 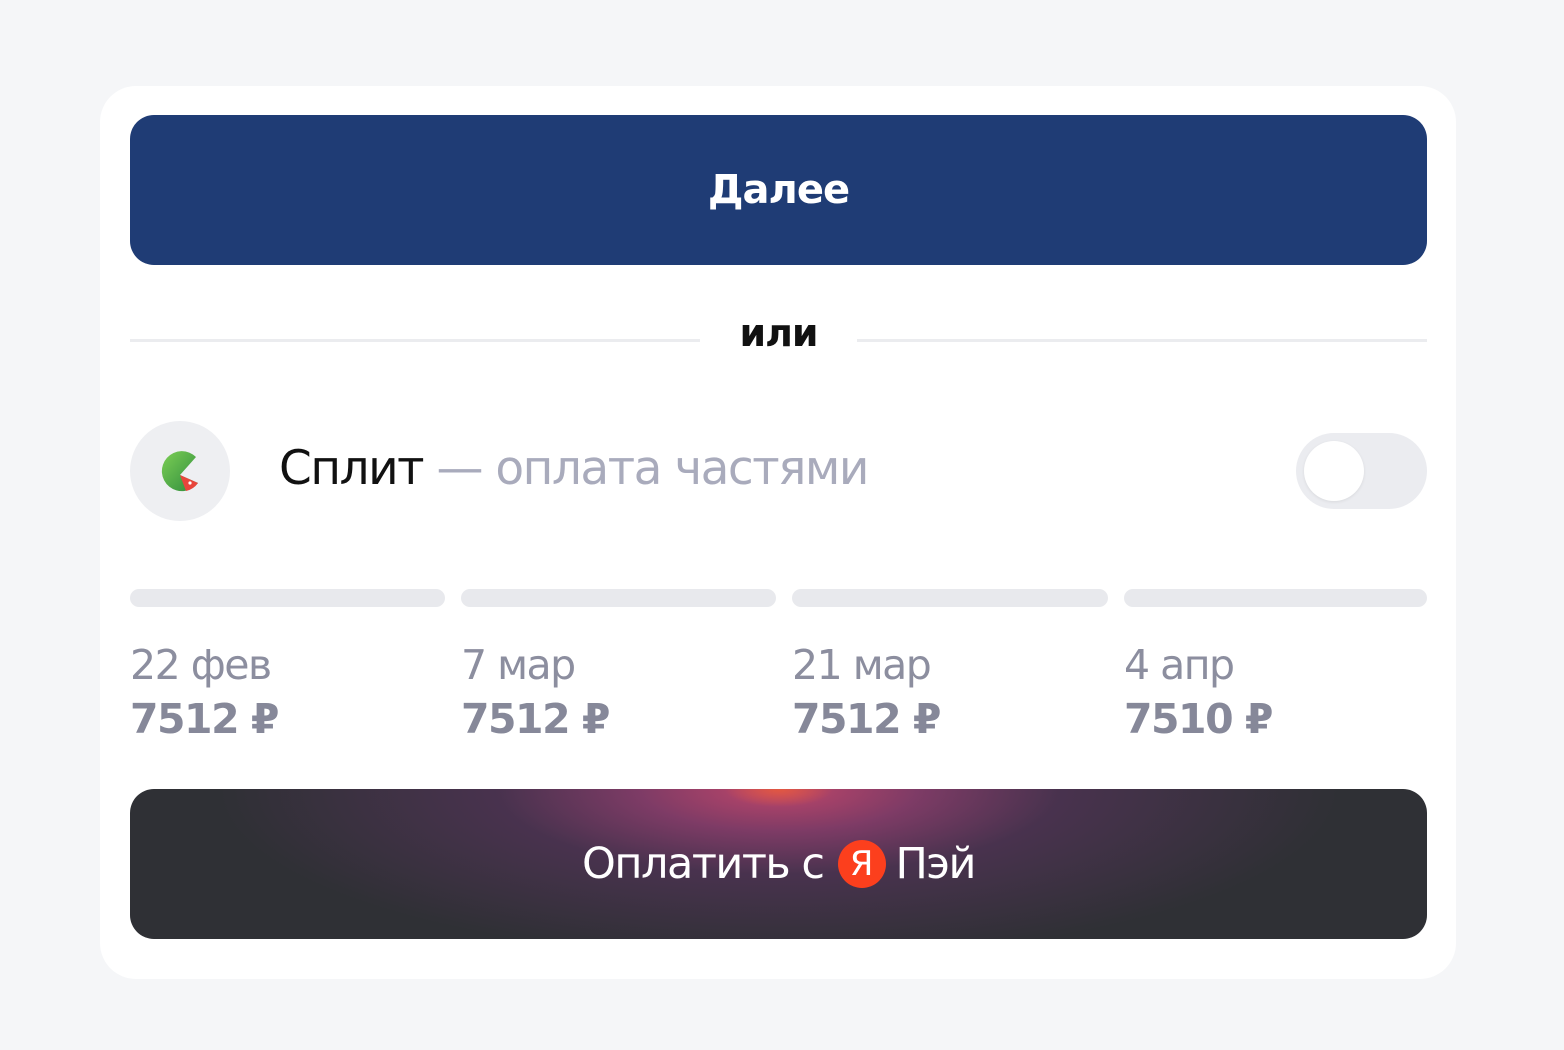 What do you see at coordinates (778, 333) in the screenshot?
I see `divider-or-label: или` at bounding box center [778, 333].